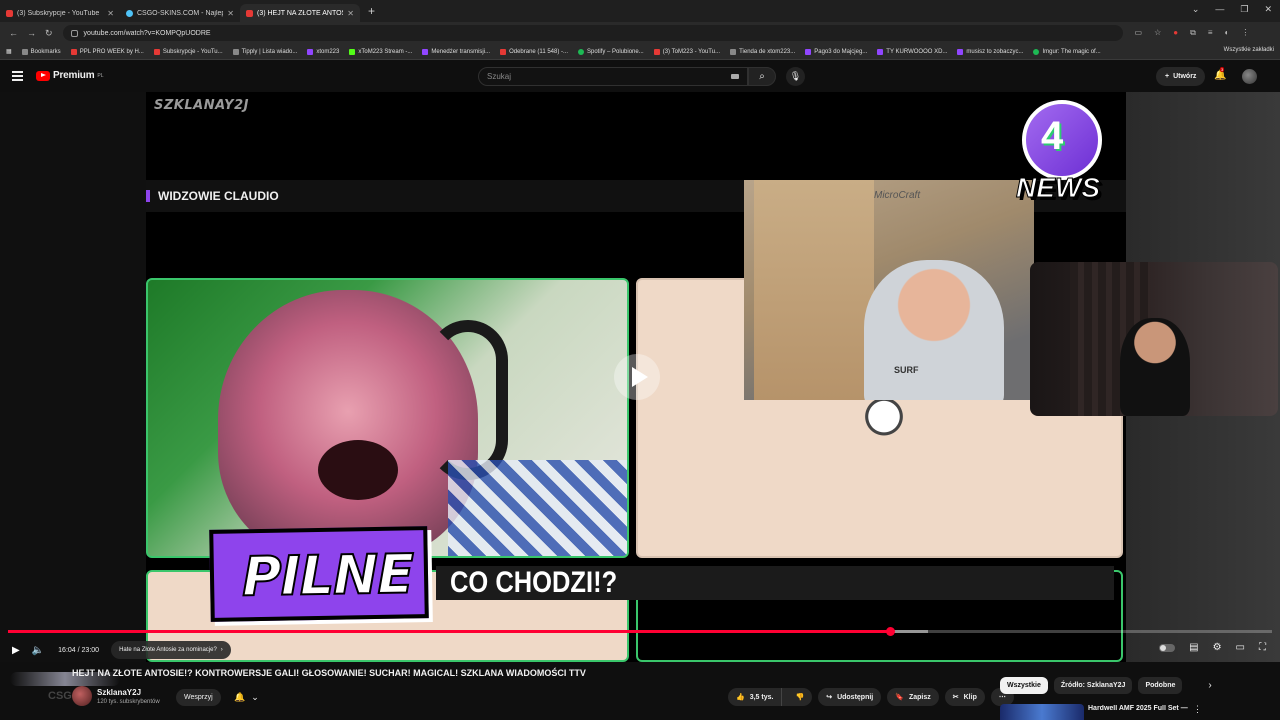 This screenshot has width=1280, height=720. Describe the element at coordinates (1139, 33) in the screenshot. I see `cast-icon: ▭` at that location.